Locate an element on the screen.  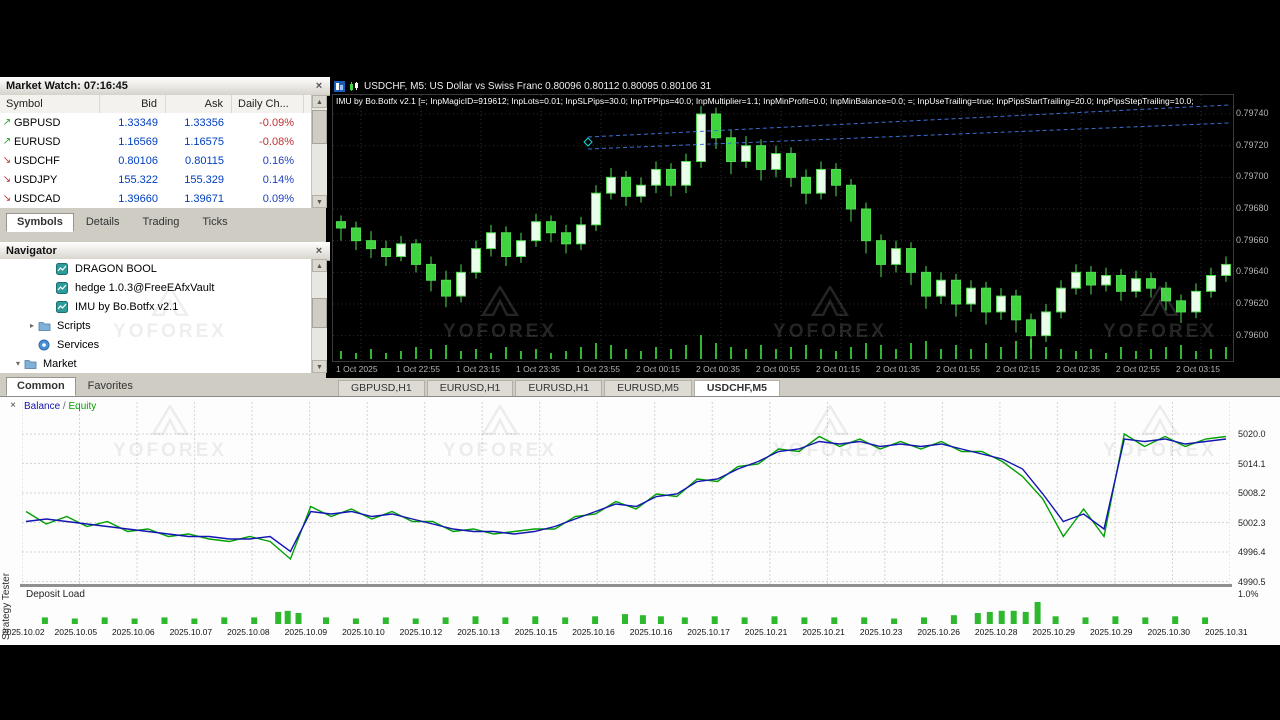
market-watch-row: ↘ USDCHF 0.80106 0.80115 0.16% is located at coordinates (155, 160).